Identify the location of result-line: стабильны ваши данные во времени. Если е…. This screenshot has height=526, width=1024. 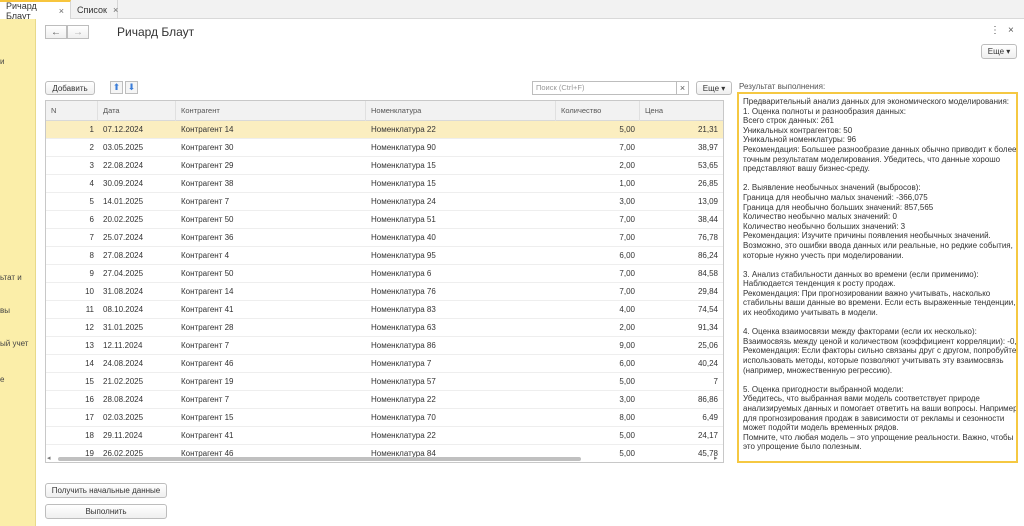
(879, 303).